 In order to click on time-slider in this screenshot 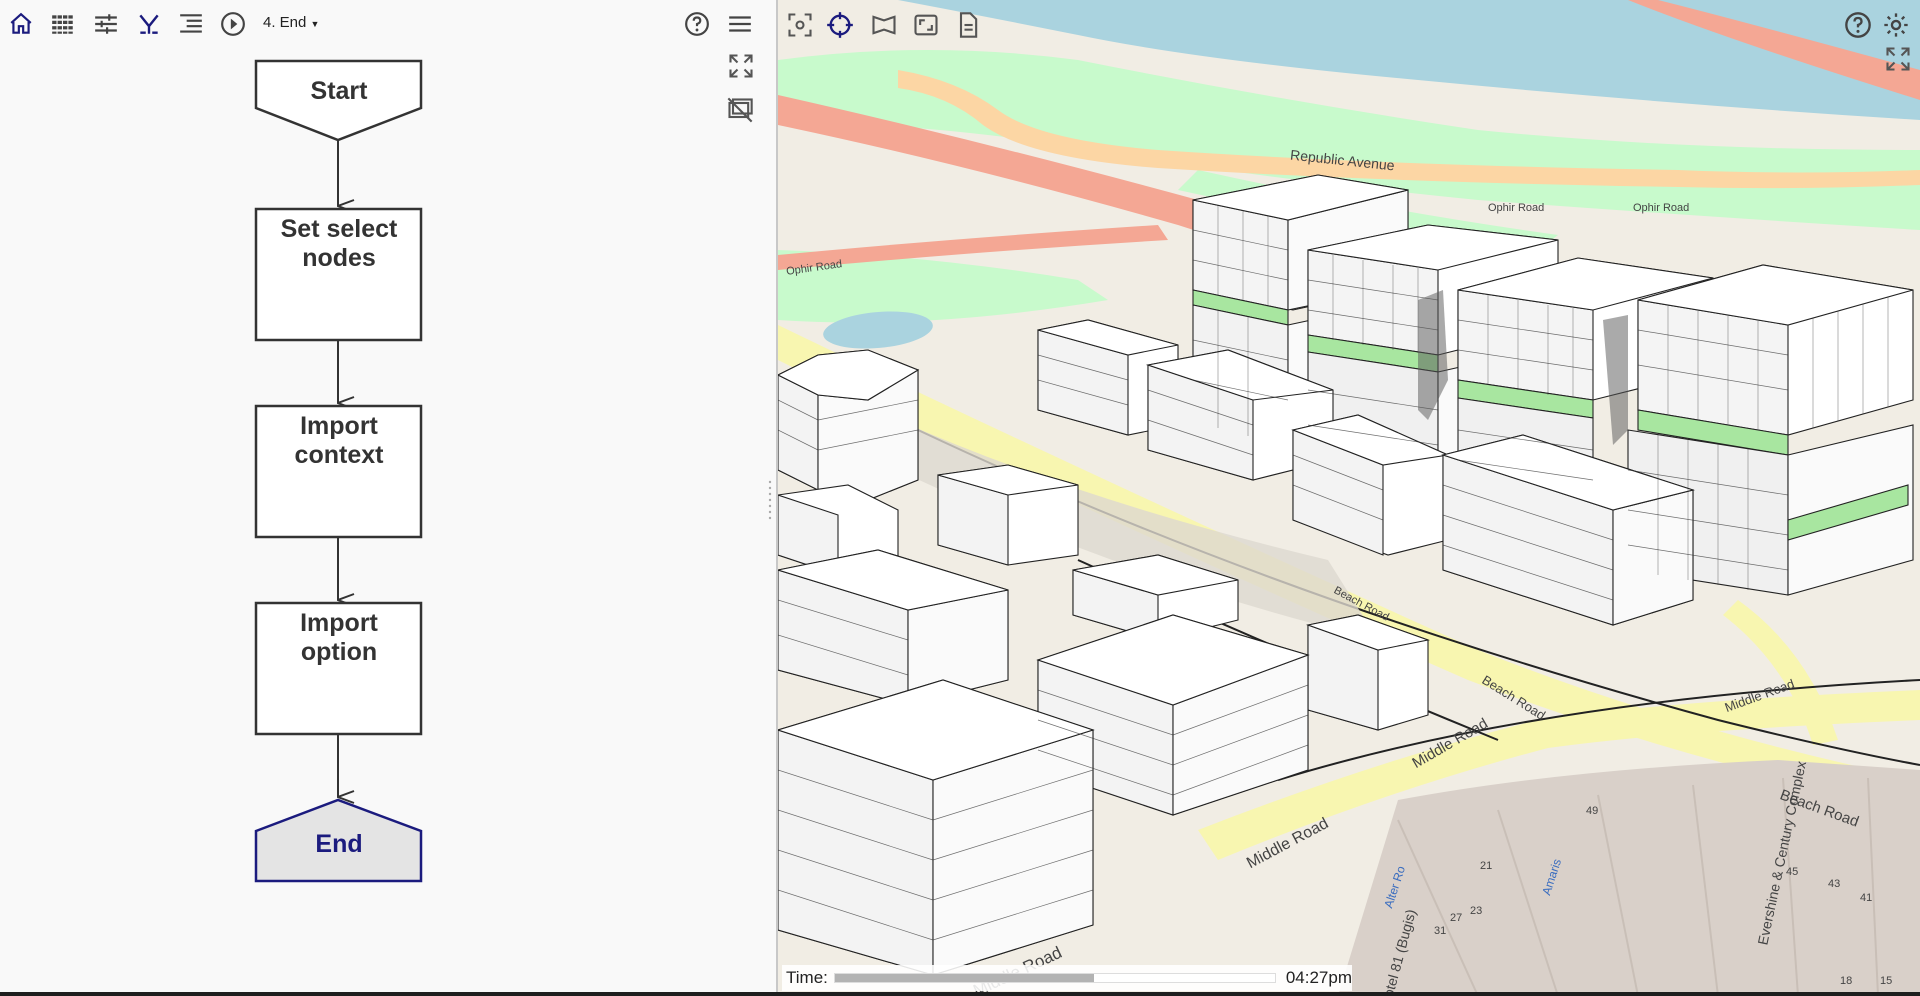, I will do `click(1054, 978)`.